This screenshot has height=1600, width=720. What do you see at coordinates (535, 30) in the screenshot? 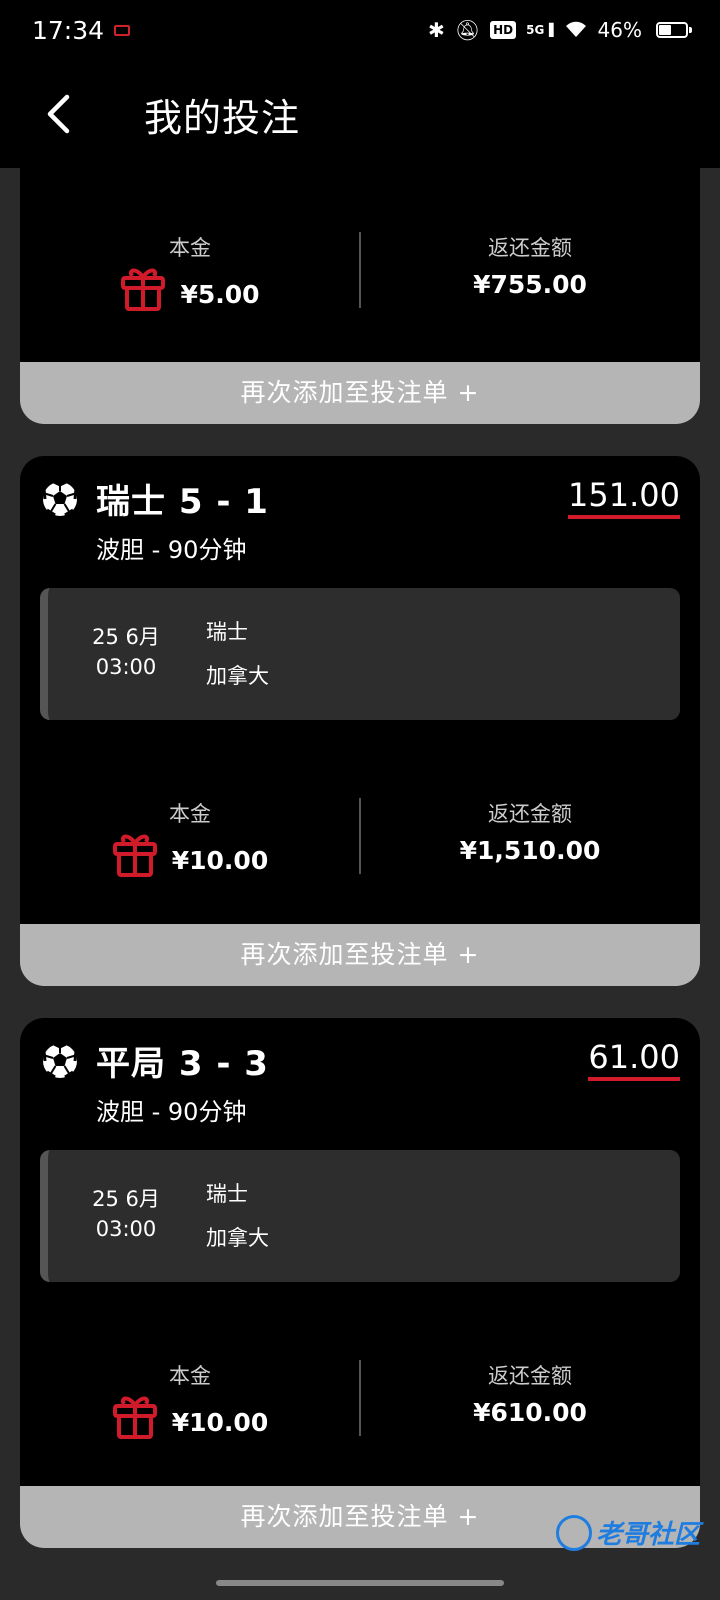
I see `network-type: 5G` at bounding box center [535, 30].